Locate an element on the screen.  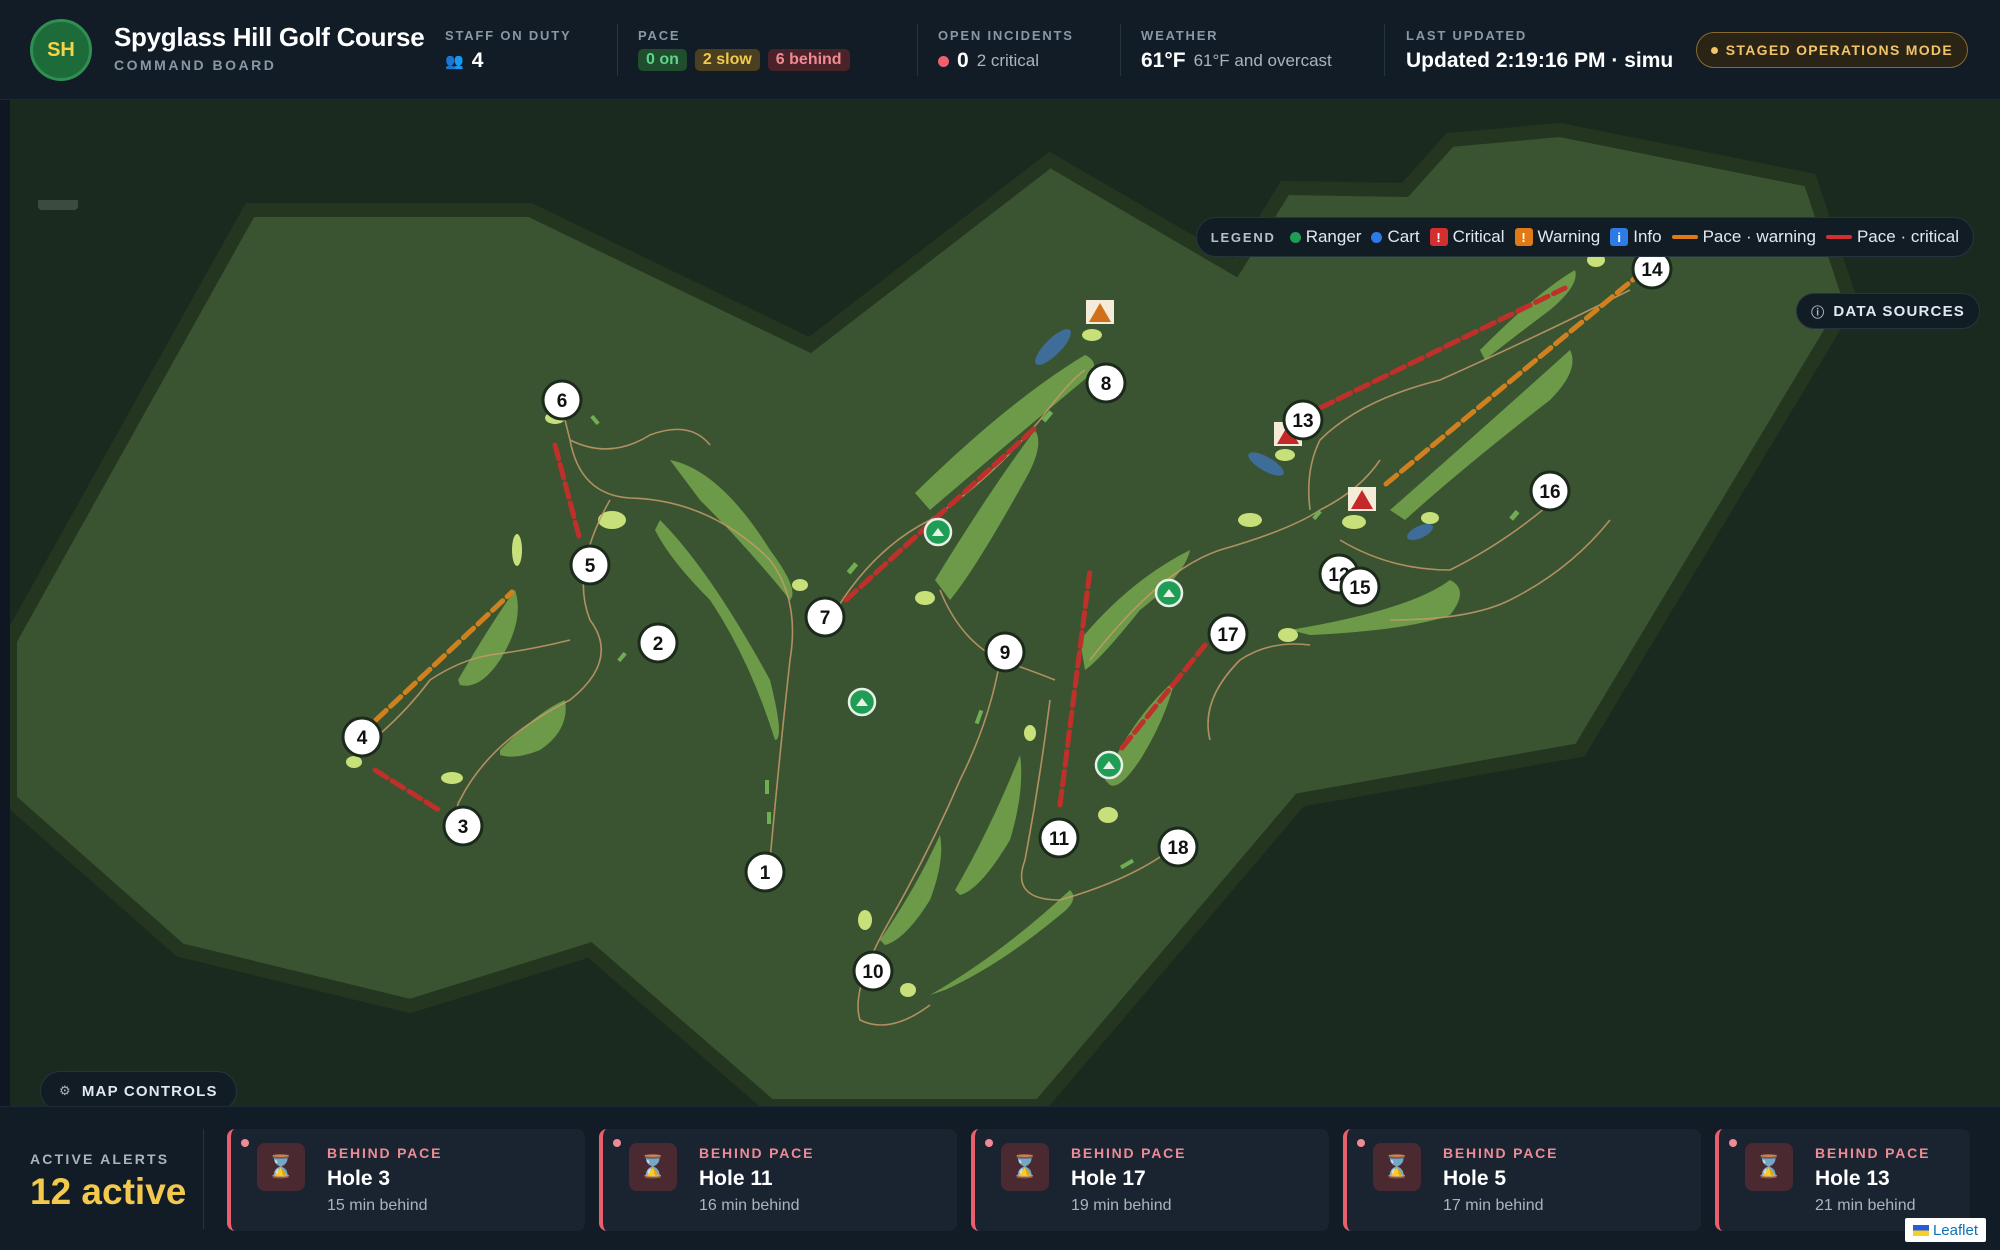
data-sources-button: ⓘ DATA SOURCES is located at coordinates (1888, 311).